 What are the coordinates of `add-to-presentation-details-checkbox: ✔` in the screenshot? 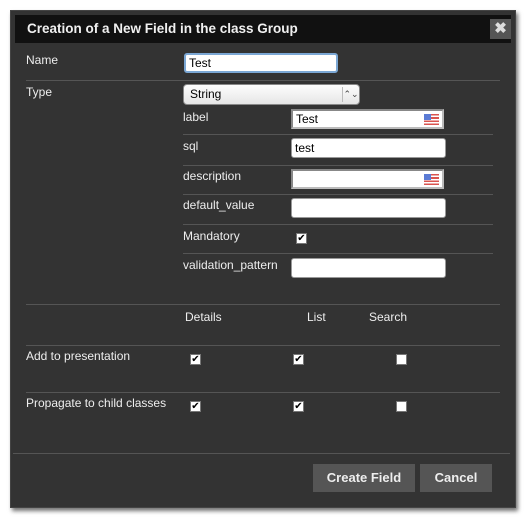 It's located at (195, 359).